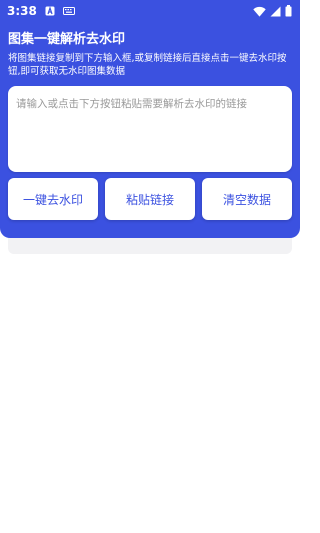 This screenshot has width=320, height=533. Describe the element at coordinates (67, 39) in the screenshot. I see `page-title: 图集一键解析去水印` at that location.